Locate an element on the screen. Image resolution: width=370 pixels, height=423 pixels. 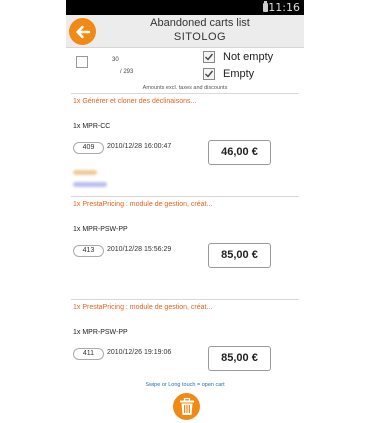
cart-id-badge: 411 is located at coordinates (88, 354).